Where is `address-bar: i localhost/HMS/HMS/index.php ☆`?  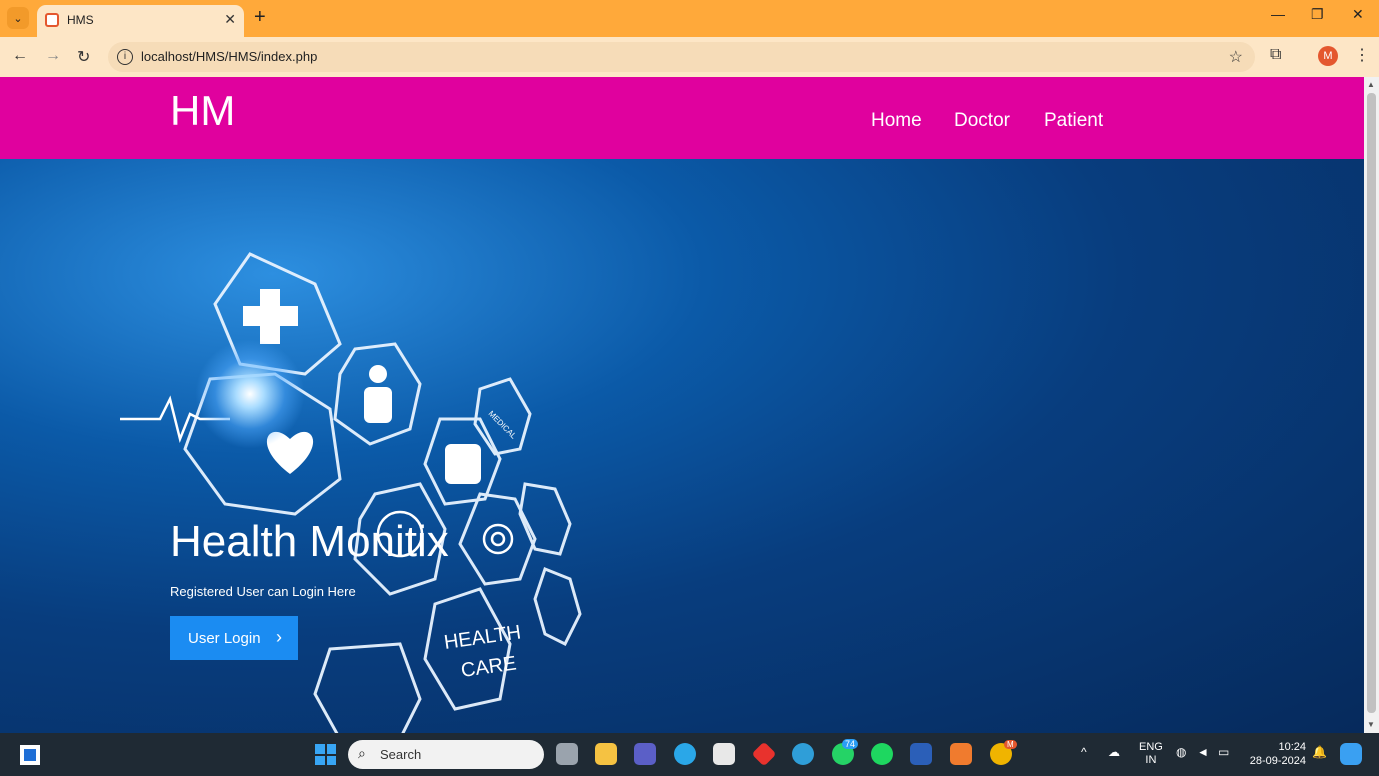 address-bar: i localhost/HMS/HMS/index.php ☆ is located at coordinates (681, 57).